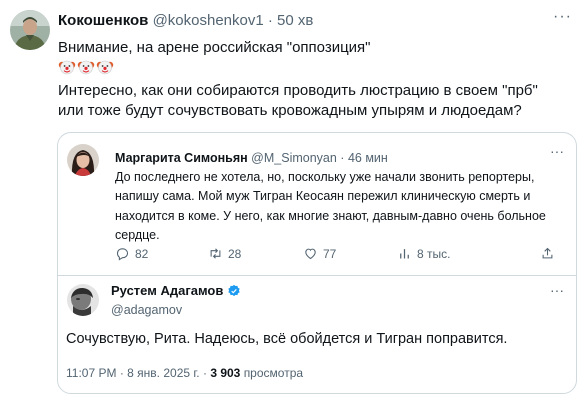 This screenshot has height=400, width=586. Describe the element at coordinates (295, 20) in the screenshot. I see `tweet-time: 50 хв` at that location.